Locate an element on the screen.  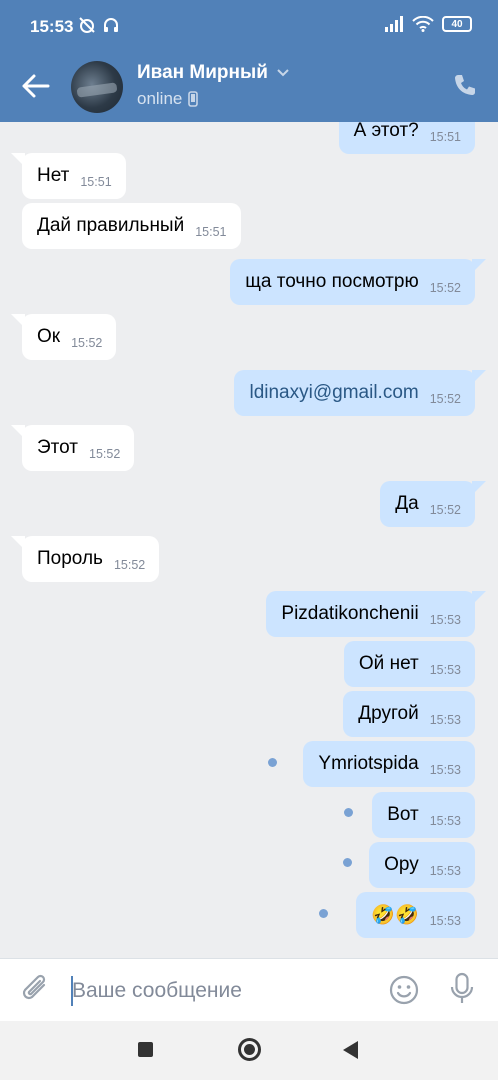
message-composer is located at coordinates (249, 989).